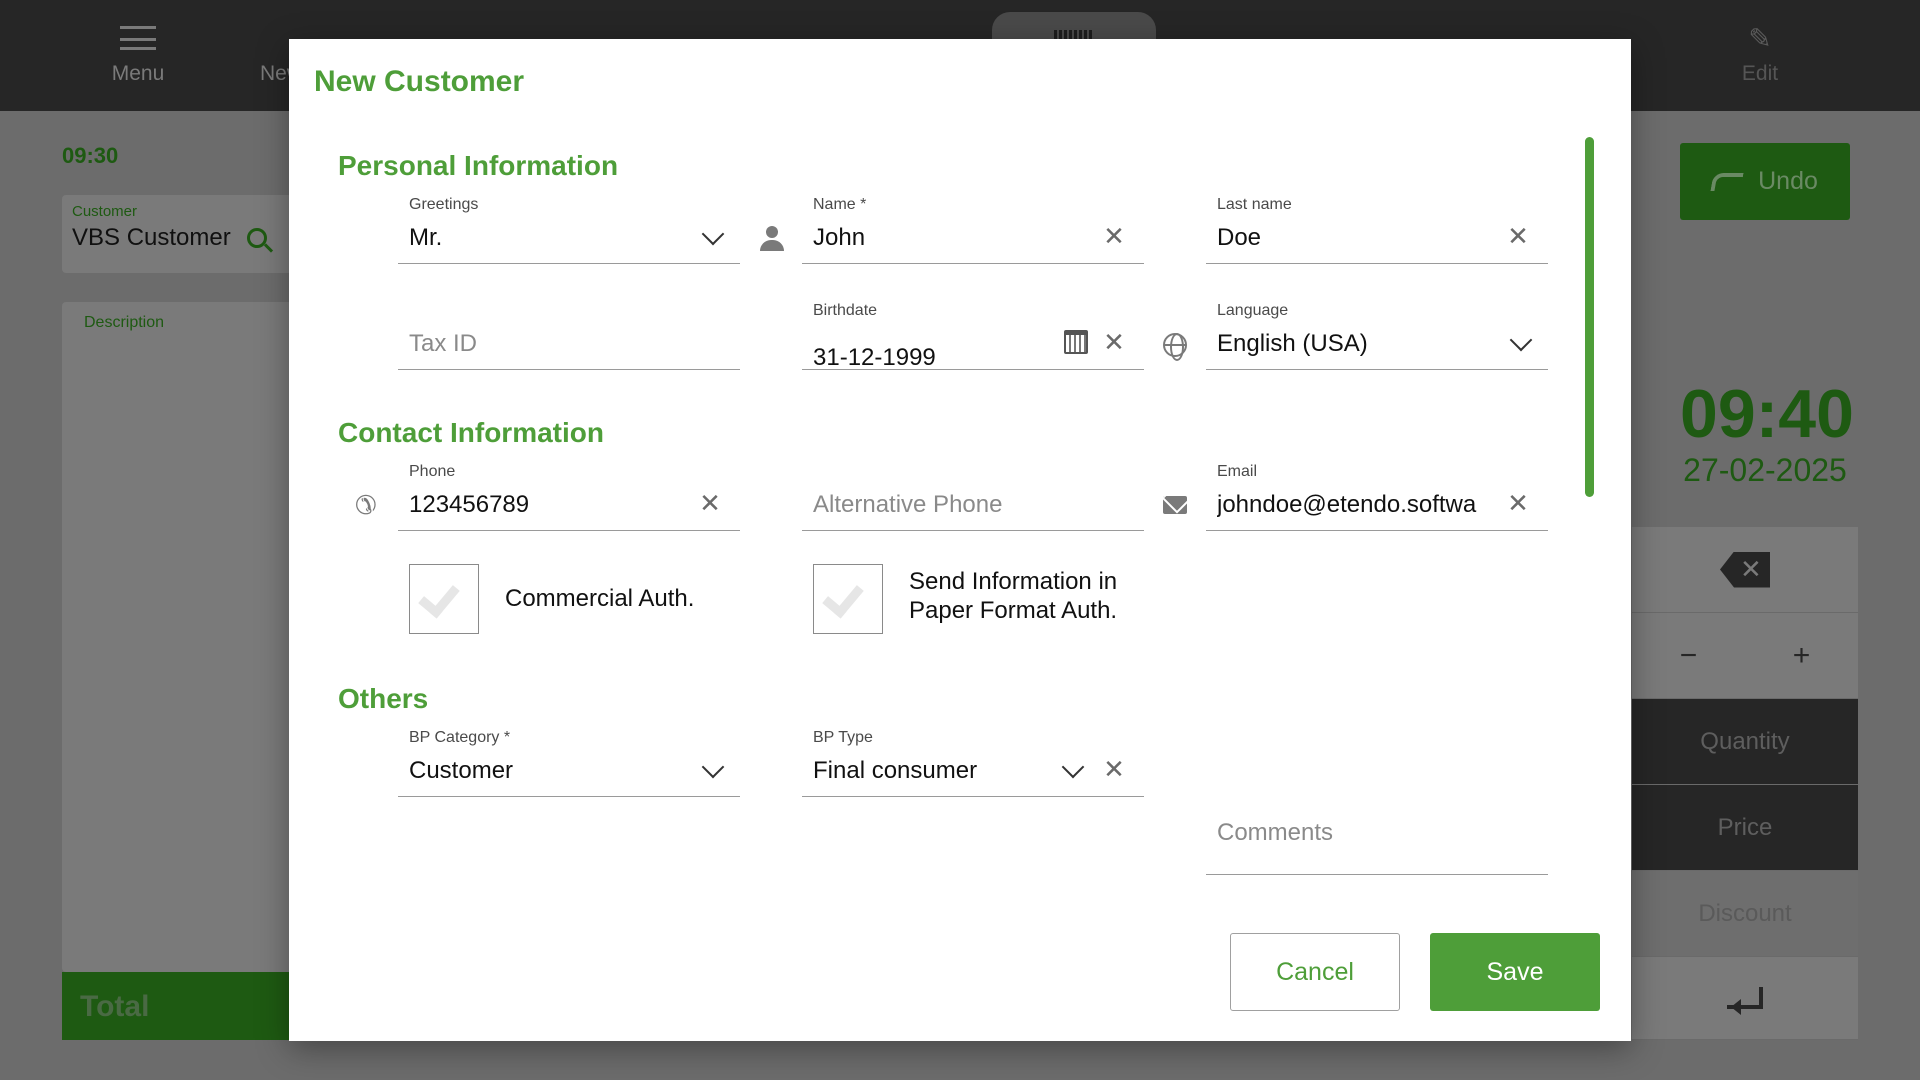 Image resolution: width=1920 pixels, height=1080 pixels. Describe the element at coordinates (1292, 343) in the screenshot. I see `language-value: English (USA)` at that location.